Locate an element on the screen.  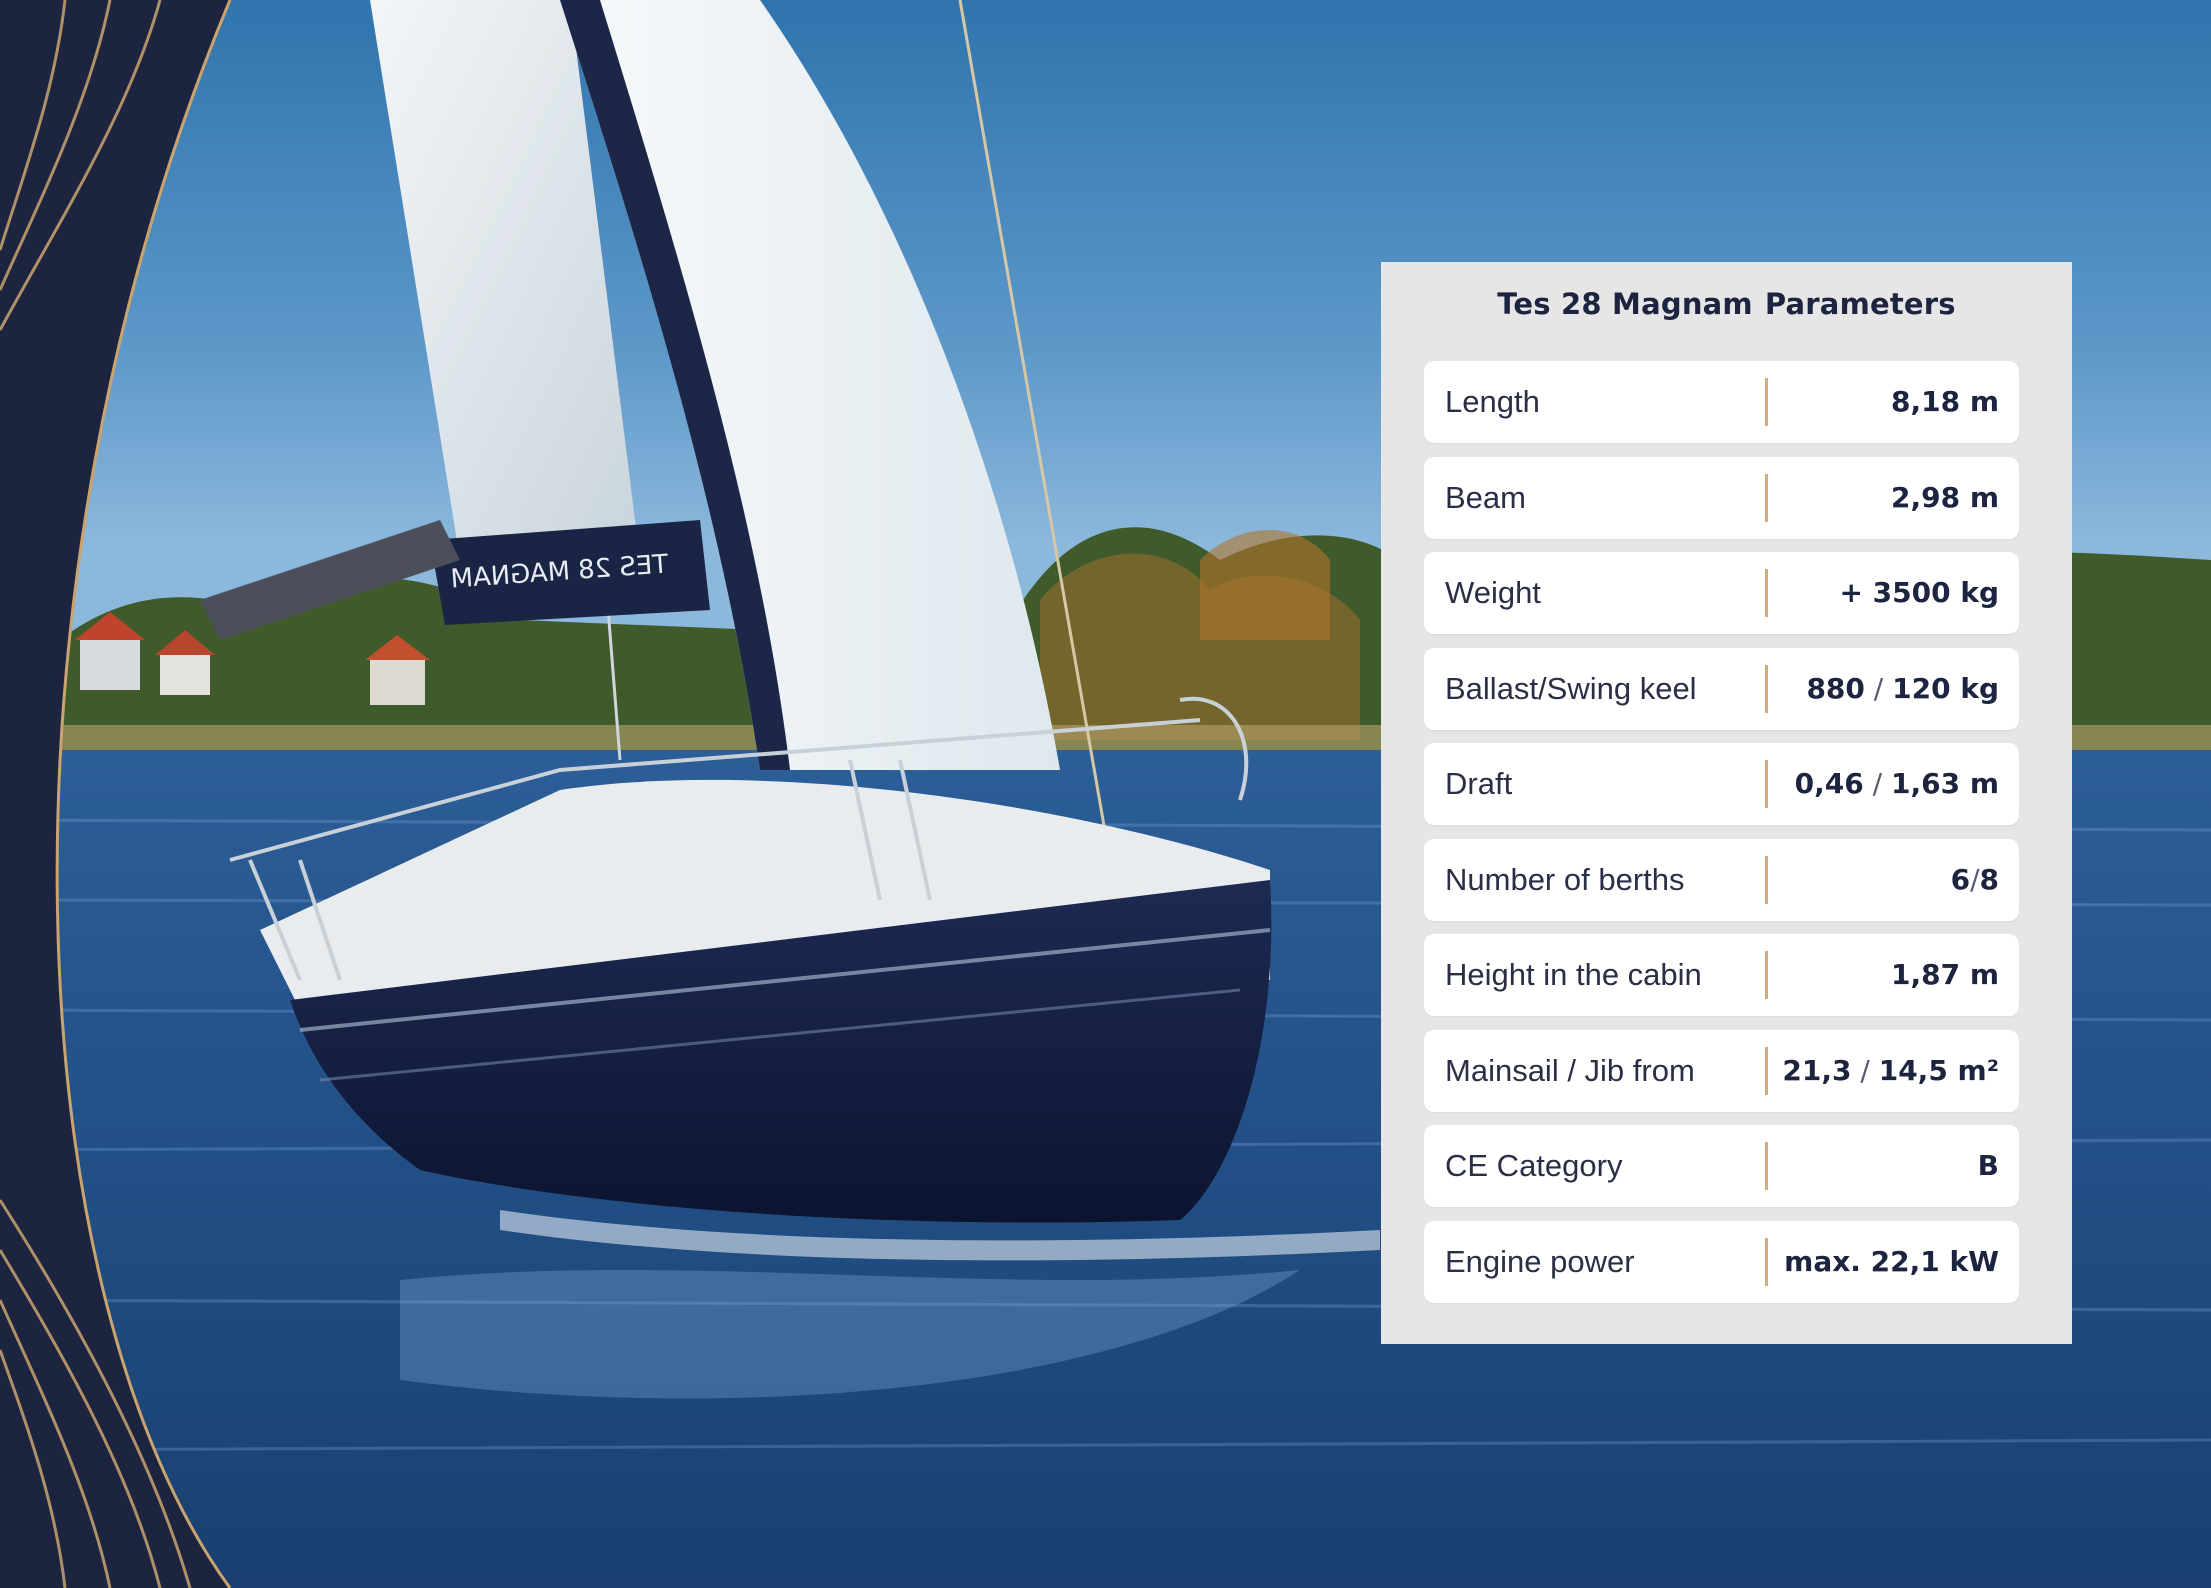
param-row-cabin-height: Height in the cabin 1,87 m is located at coordinates (1721, 975).